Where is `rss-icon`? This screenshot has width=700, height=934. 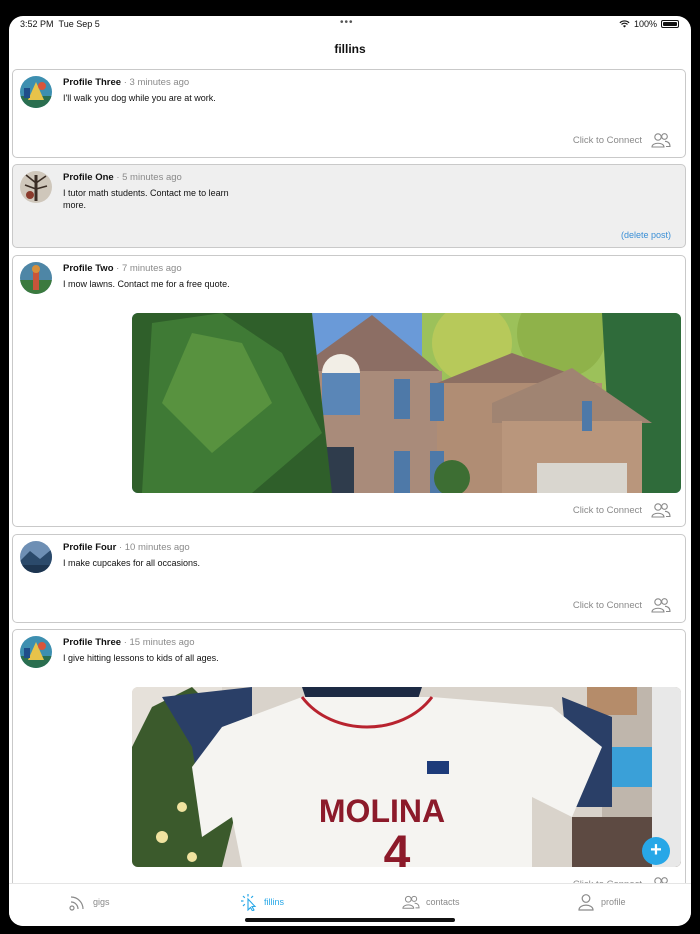 rss-icon is located at coordinates (76, 903).